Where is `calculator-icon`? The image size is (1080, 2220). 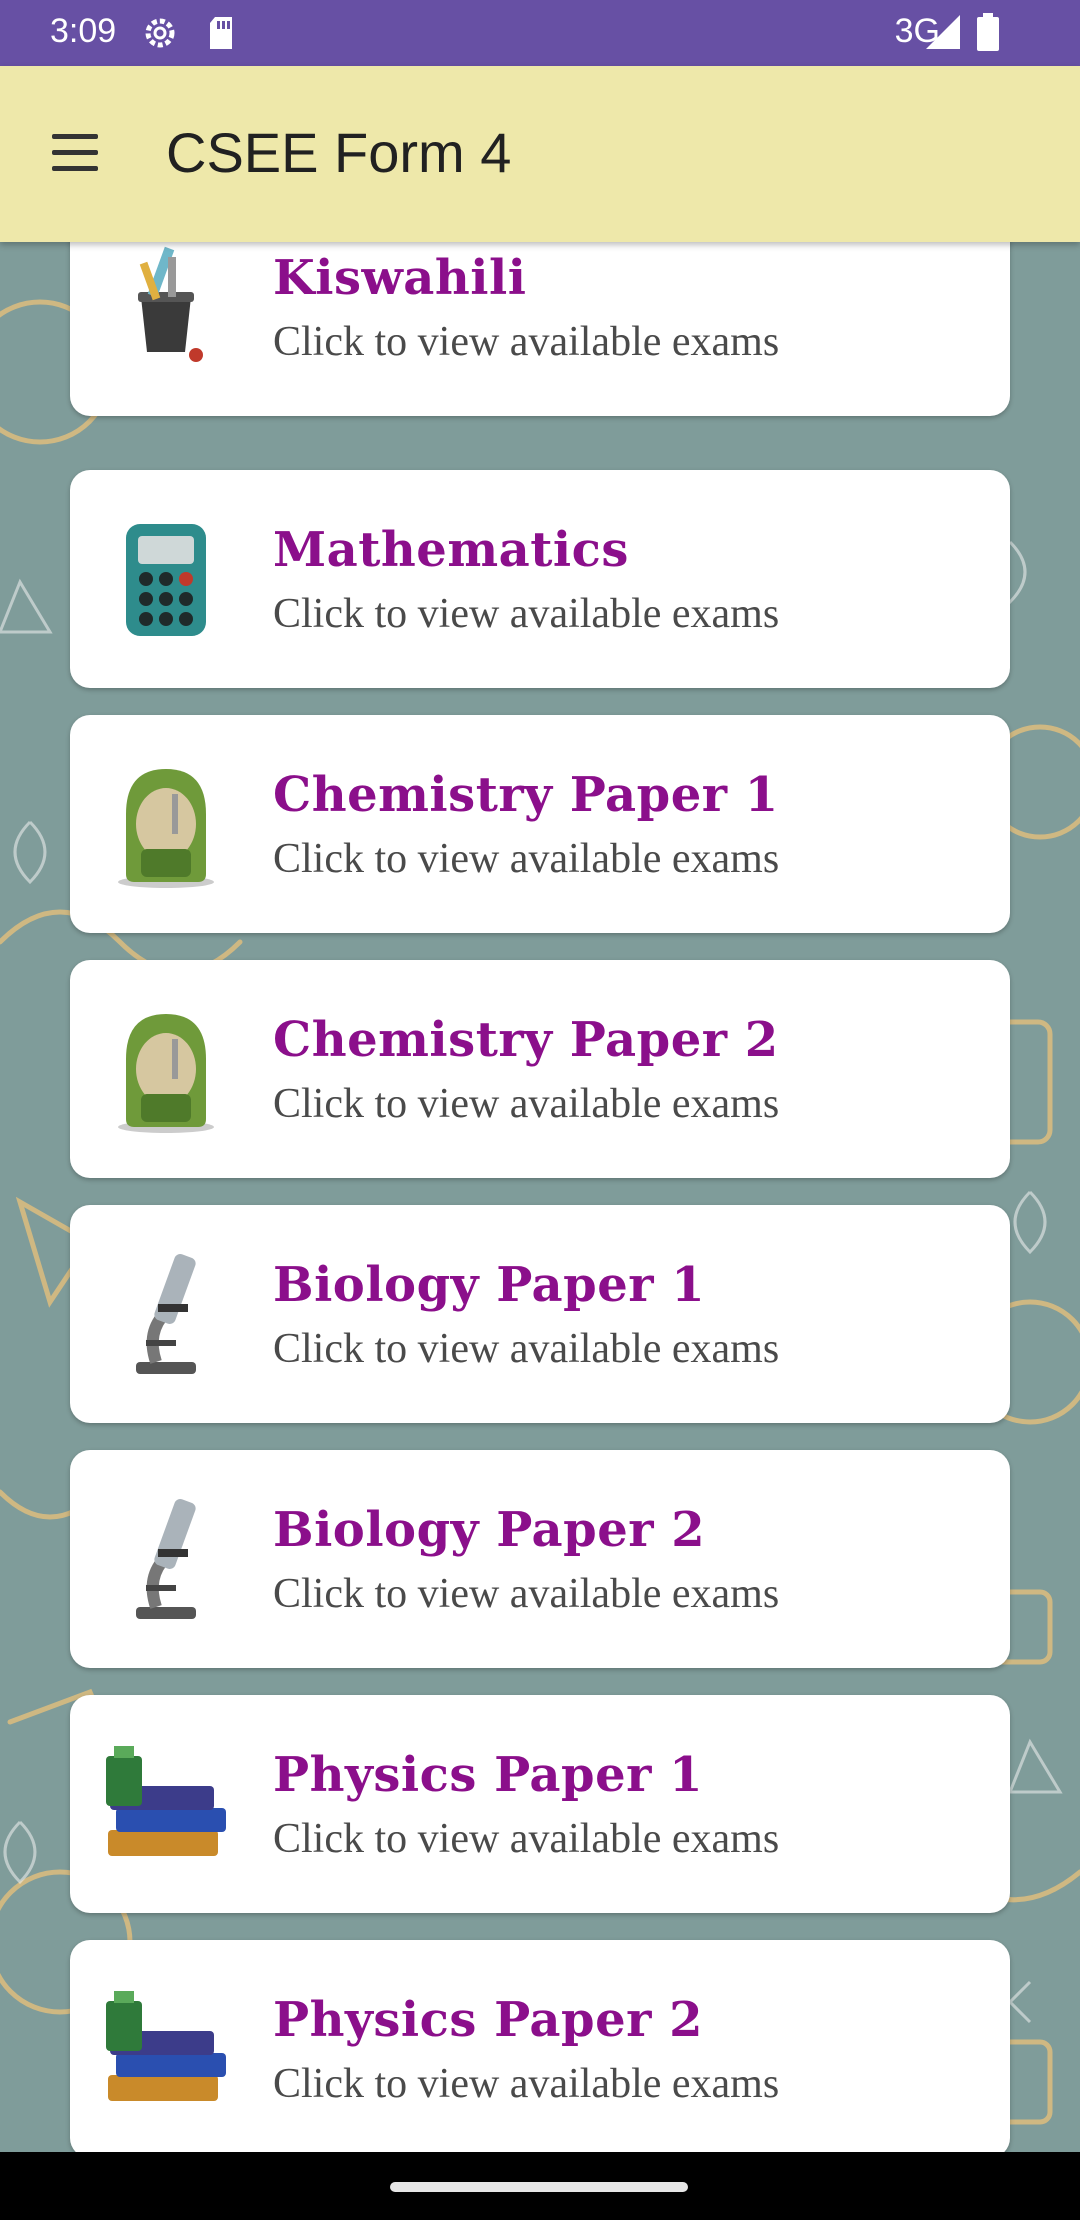
calculator-icon is located at coordinates (166, 579).